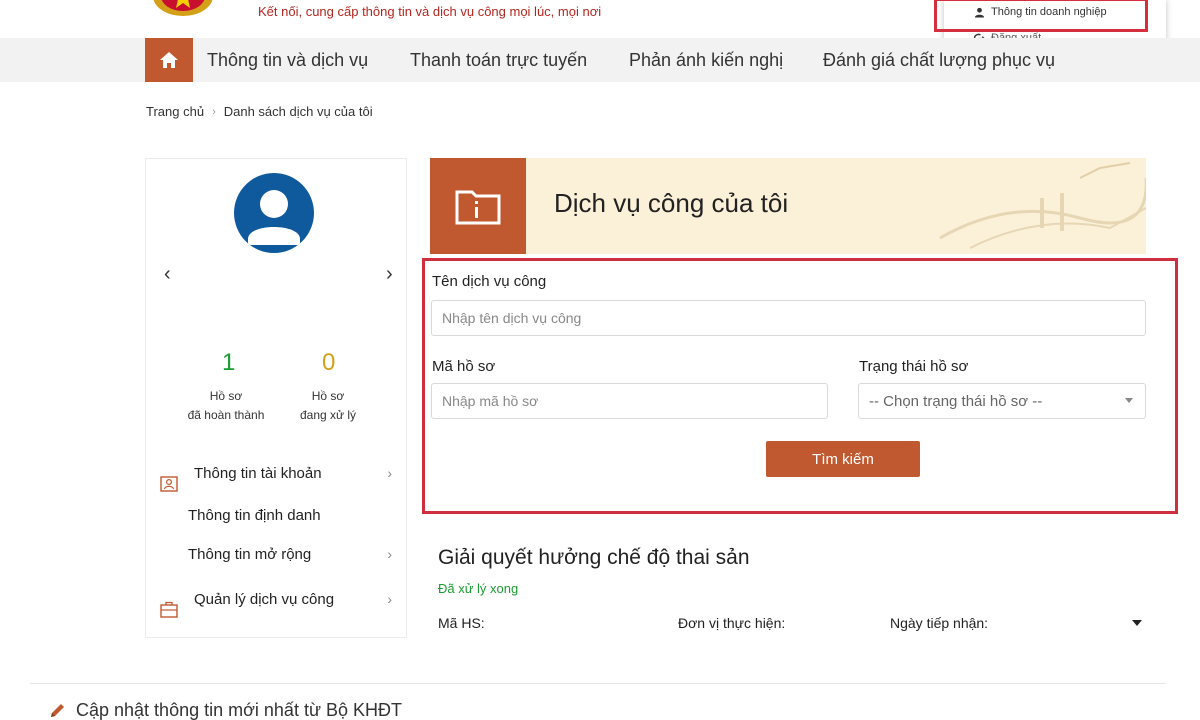 This screenshot has height=720, width=1200. Describe the element at coordinates (229, 362) in the screenshot. I see `stat-completed-count: 1` at that location.